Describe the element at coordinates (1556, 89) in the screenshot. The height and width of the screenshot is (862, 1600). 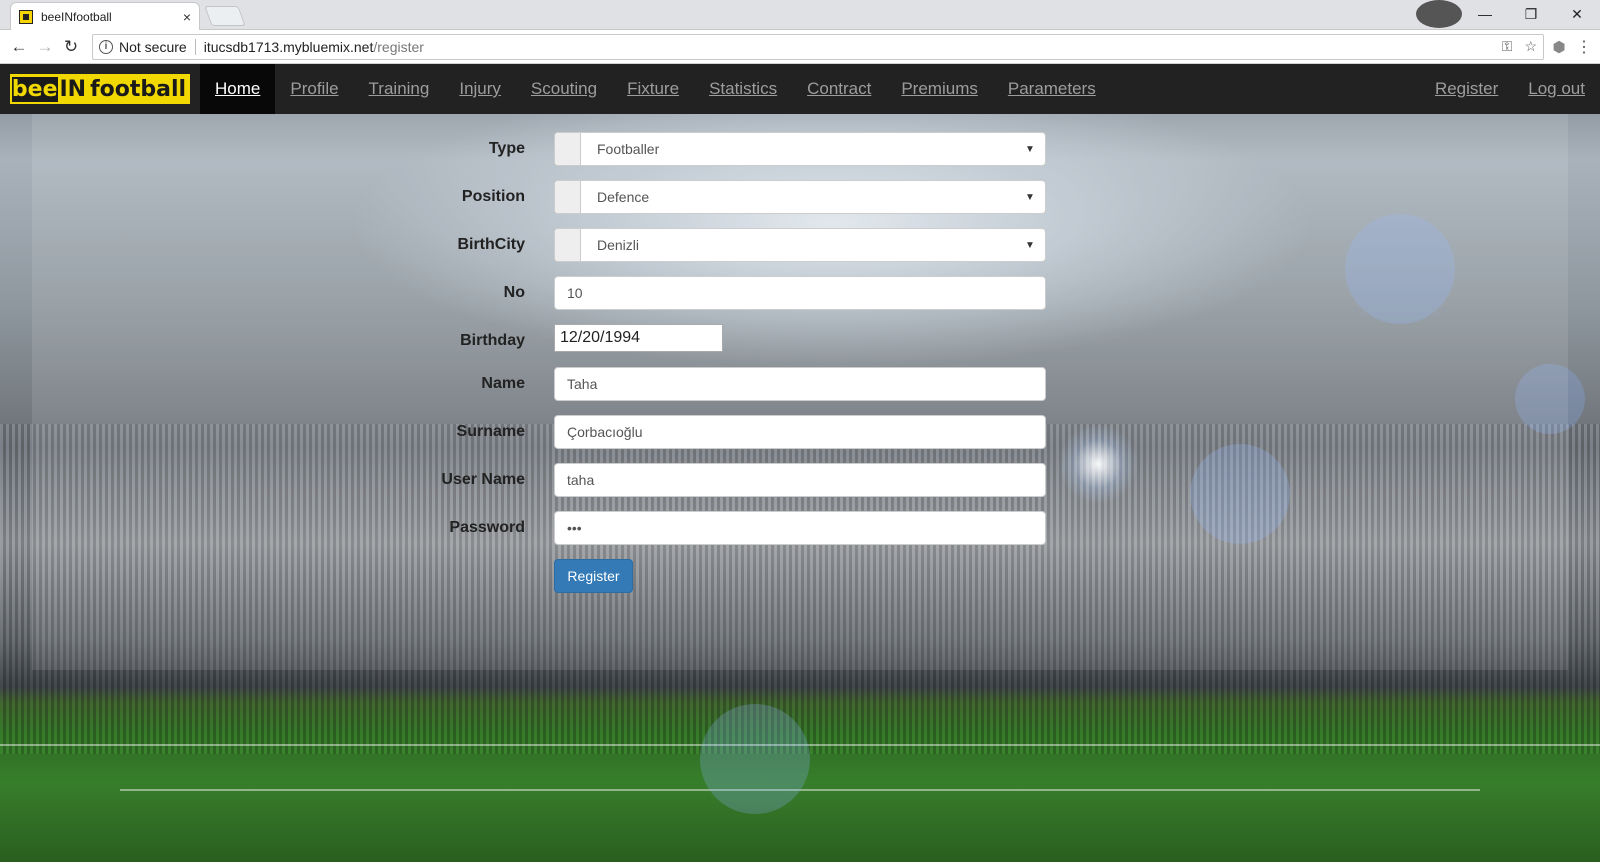
I see `nav-logout: Log out` at that location.